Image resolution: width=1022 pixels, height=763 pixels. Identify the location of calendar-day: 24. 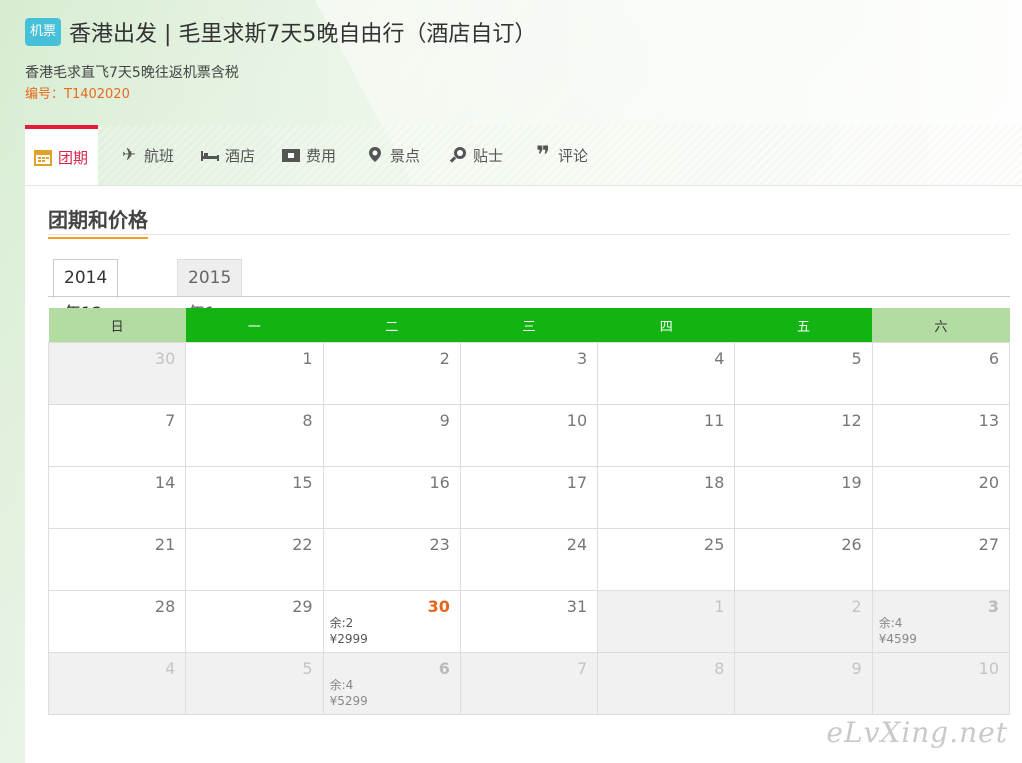
(529, 559).